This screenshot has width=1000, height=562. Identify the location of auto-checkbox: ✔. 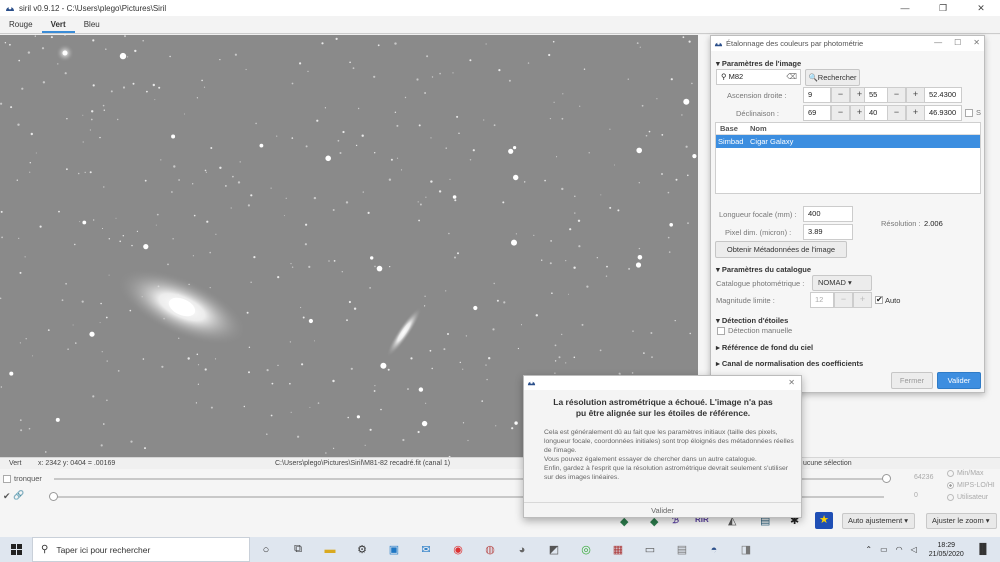
(879, 300).